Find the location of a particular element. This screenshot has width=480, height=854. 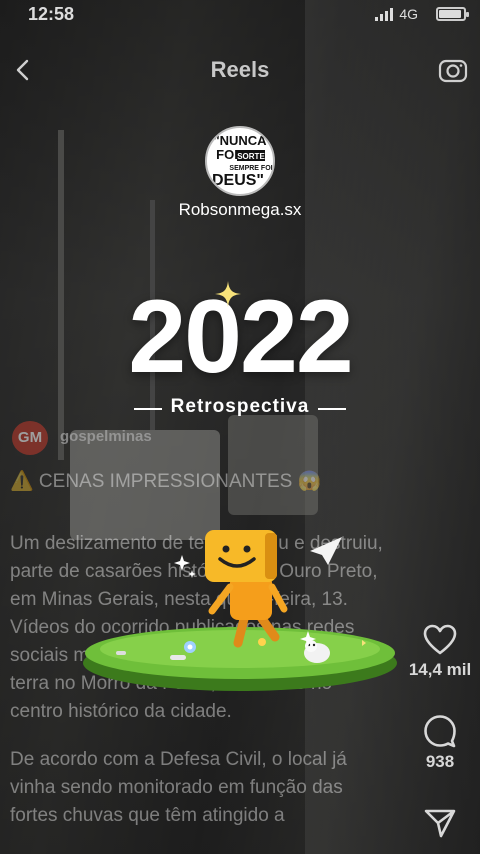

like-count: 14,4 mil is located at coordinates (440, 669).